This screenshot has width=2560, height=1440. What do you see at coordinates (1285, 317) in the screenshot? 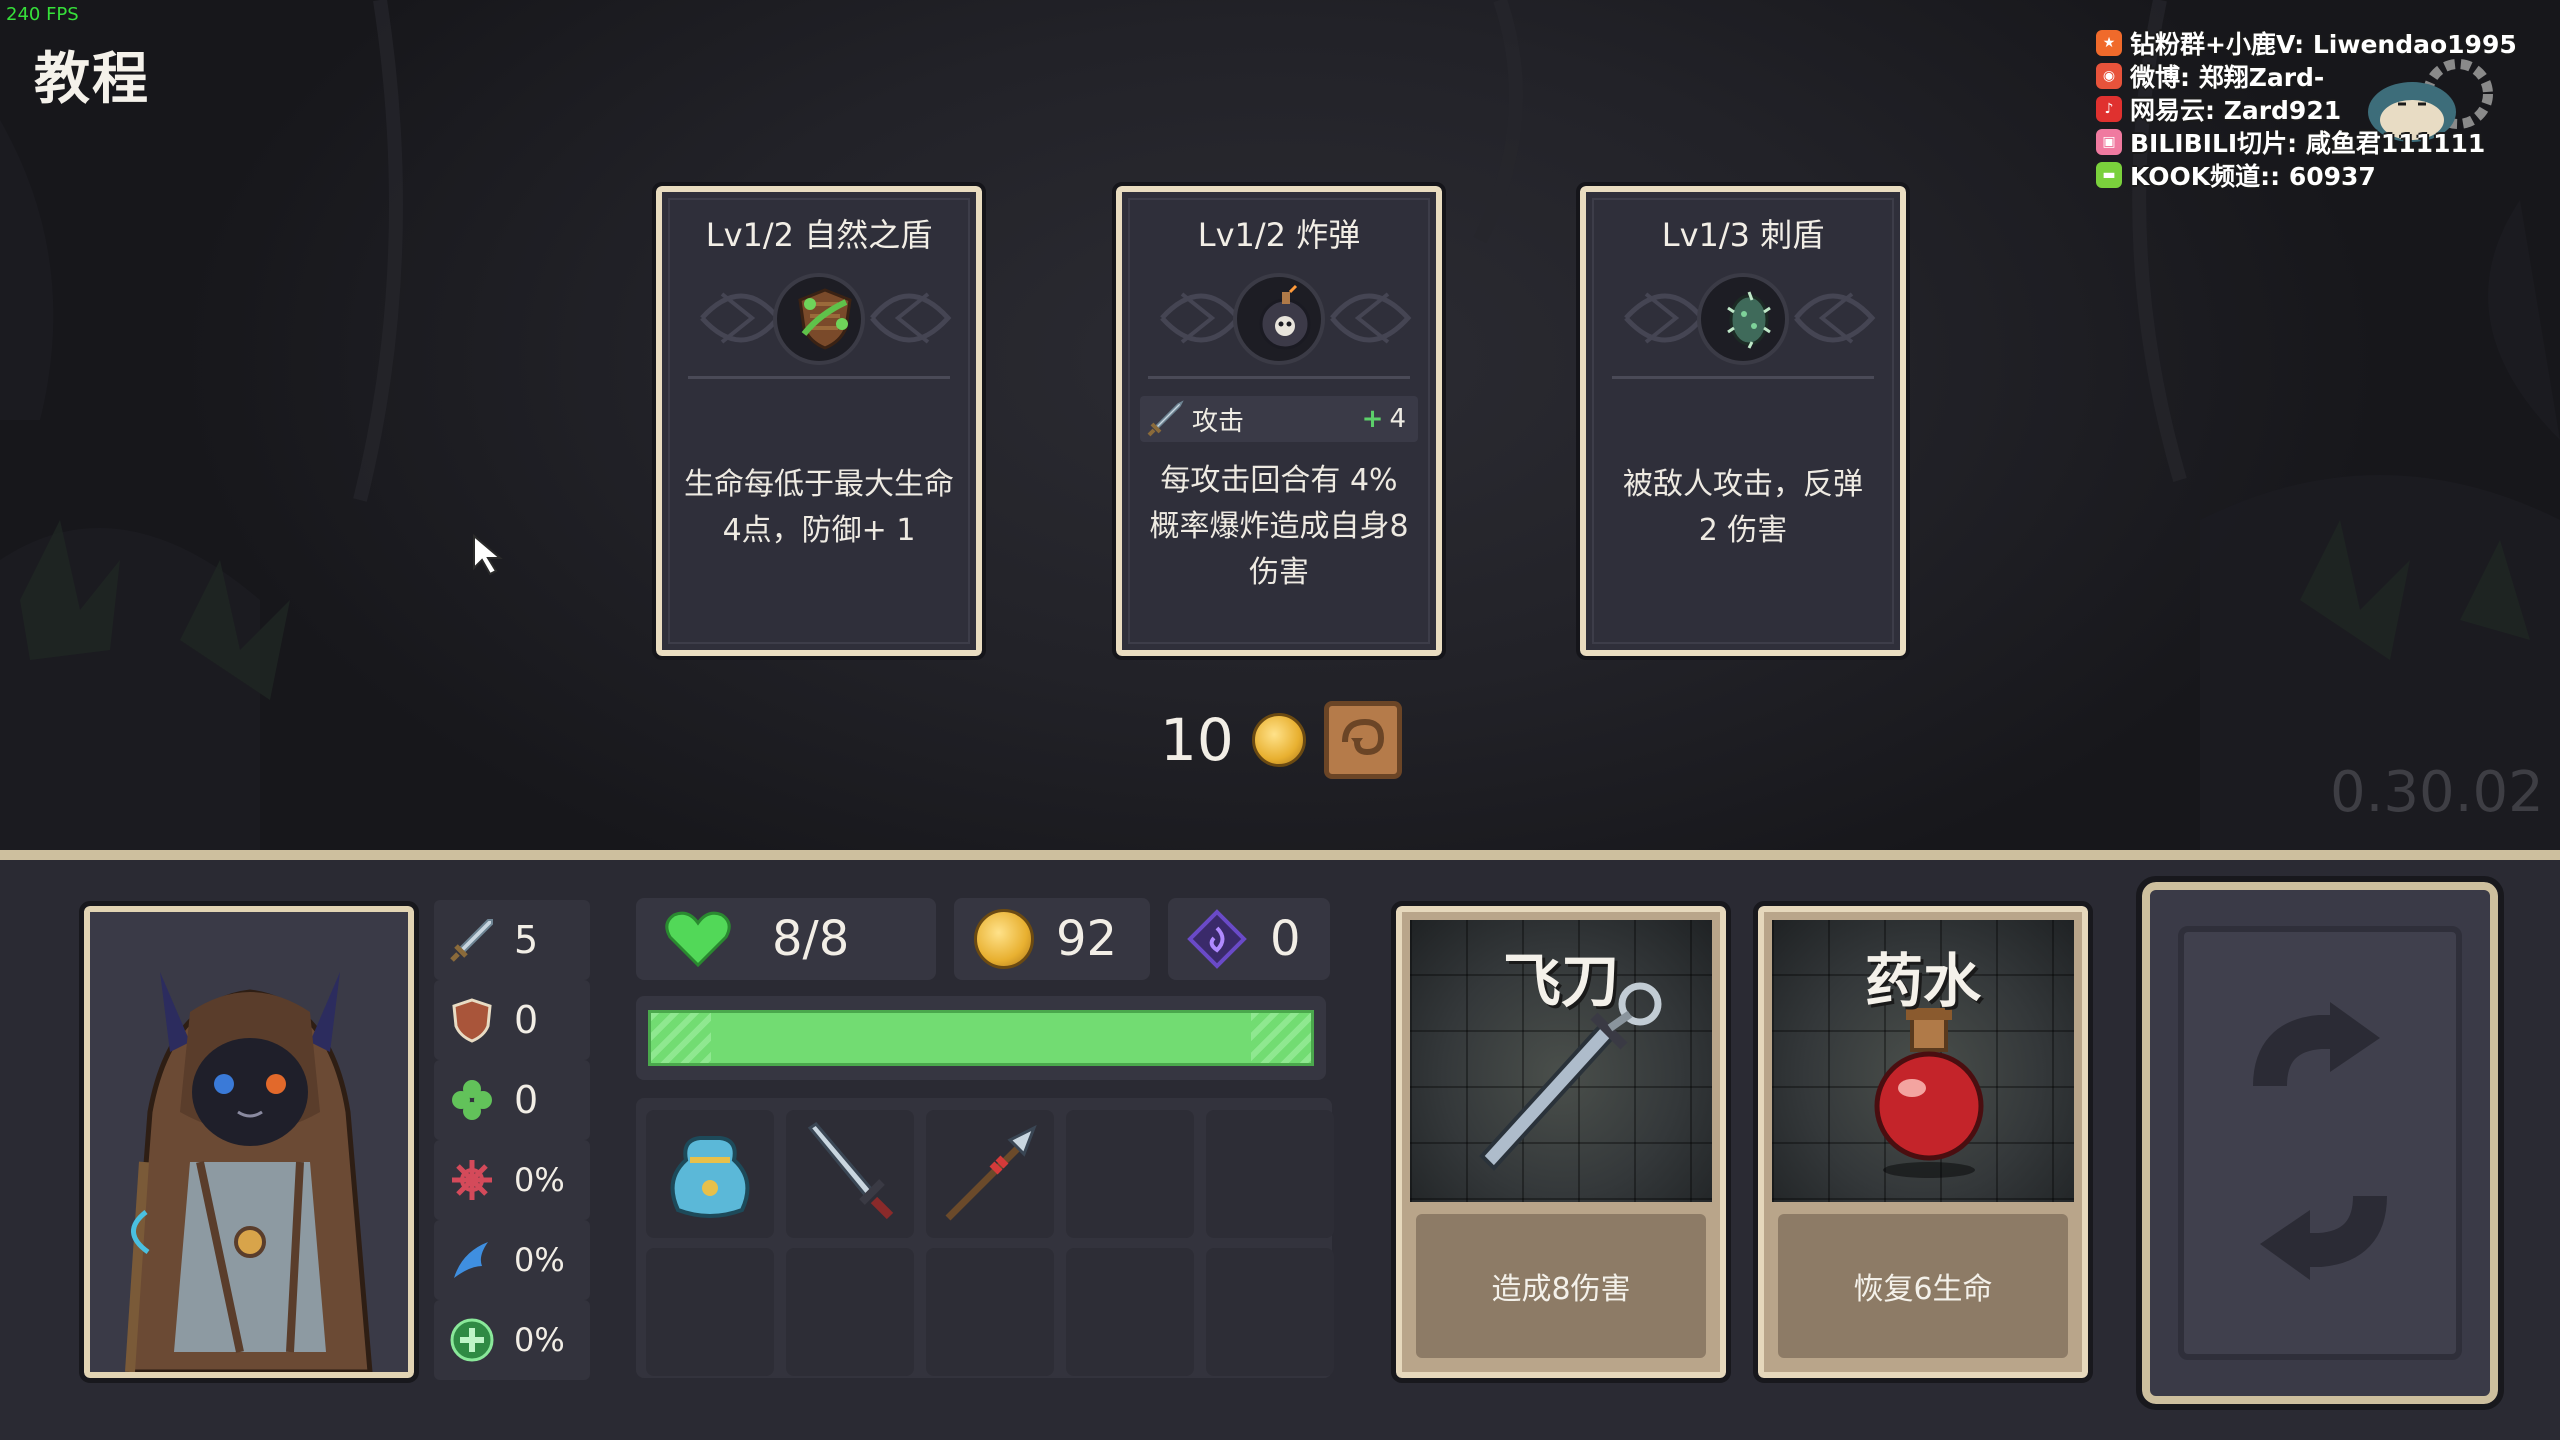
I see `bomb-icon` at bounding box center [1285, 317].